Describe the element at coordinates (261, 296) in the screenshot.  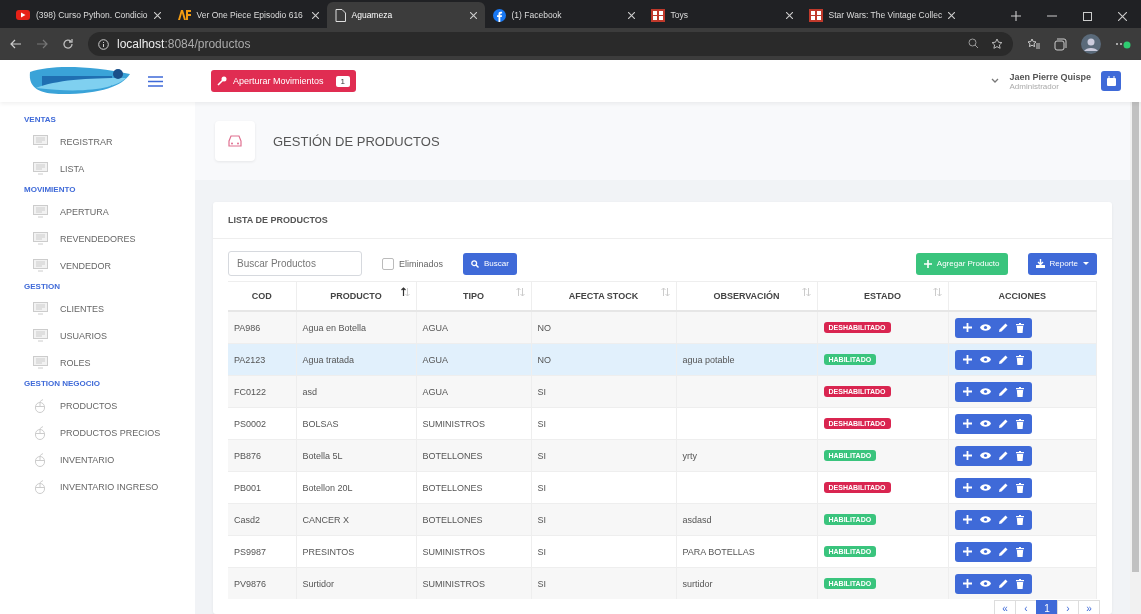
I see `column-header: COD` at that location.